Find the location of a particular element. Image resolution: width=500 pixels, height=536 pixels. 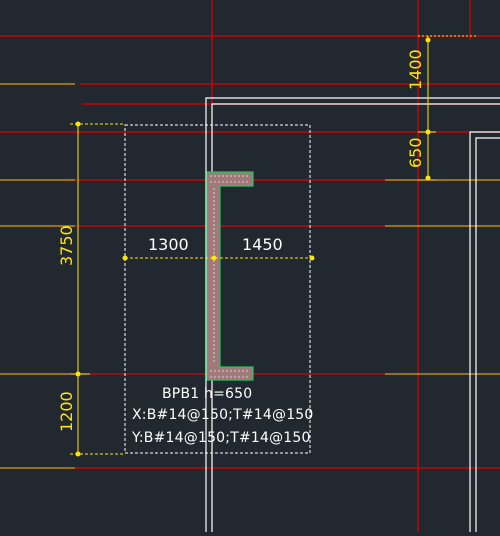

beam-bpb1 is located at coordinates (230, 276).